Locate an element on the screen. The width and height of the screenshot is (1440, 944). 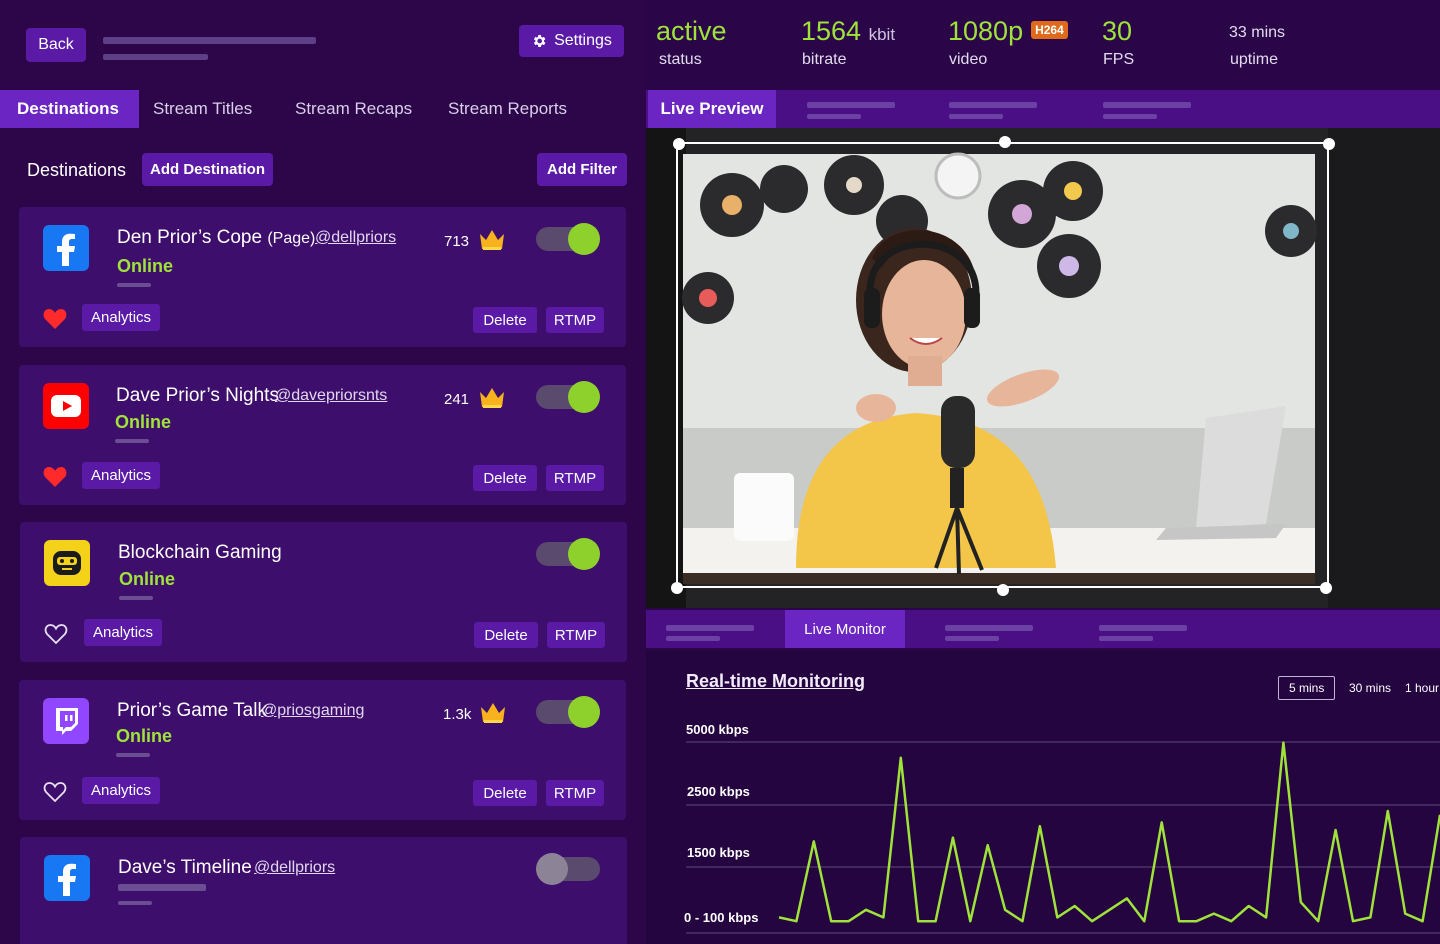
destination-handle: @davepriorsnts is located at coordinates (331, 396).